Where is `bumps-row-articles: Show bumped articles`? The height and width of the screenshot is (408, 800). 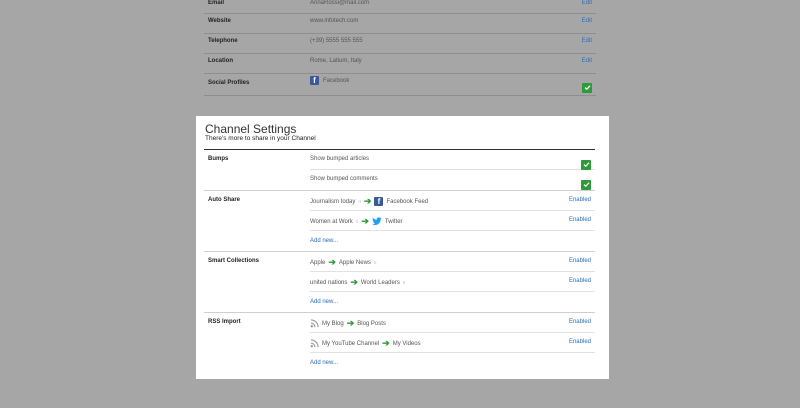 bumps-row-articles: Show bumped articles is located at coordinates (452, 160).